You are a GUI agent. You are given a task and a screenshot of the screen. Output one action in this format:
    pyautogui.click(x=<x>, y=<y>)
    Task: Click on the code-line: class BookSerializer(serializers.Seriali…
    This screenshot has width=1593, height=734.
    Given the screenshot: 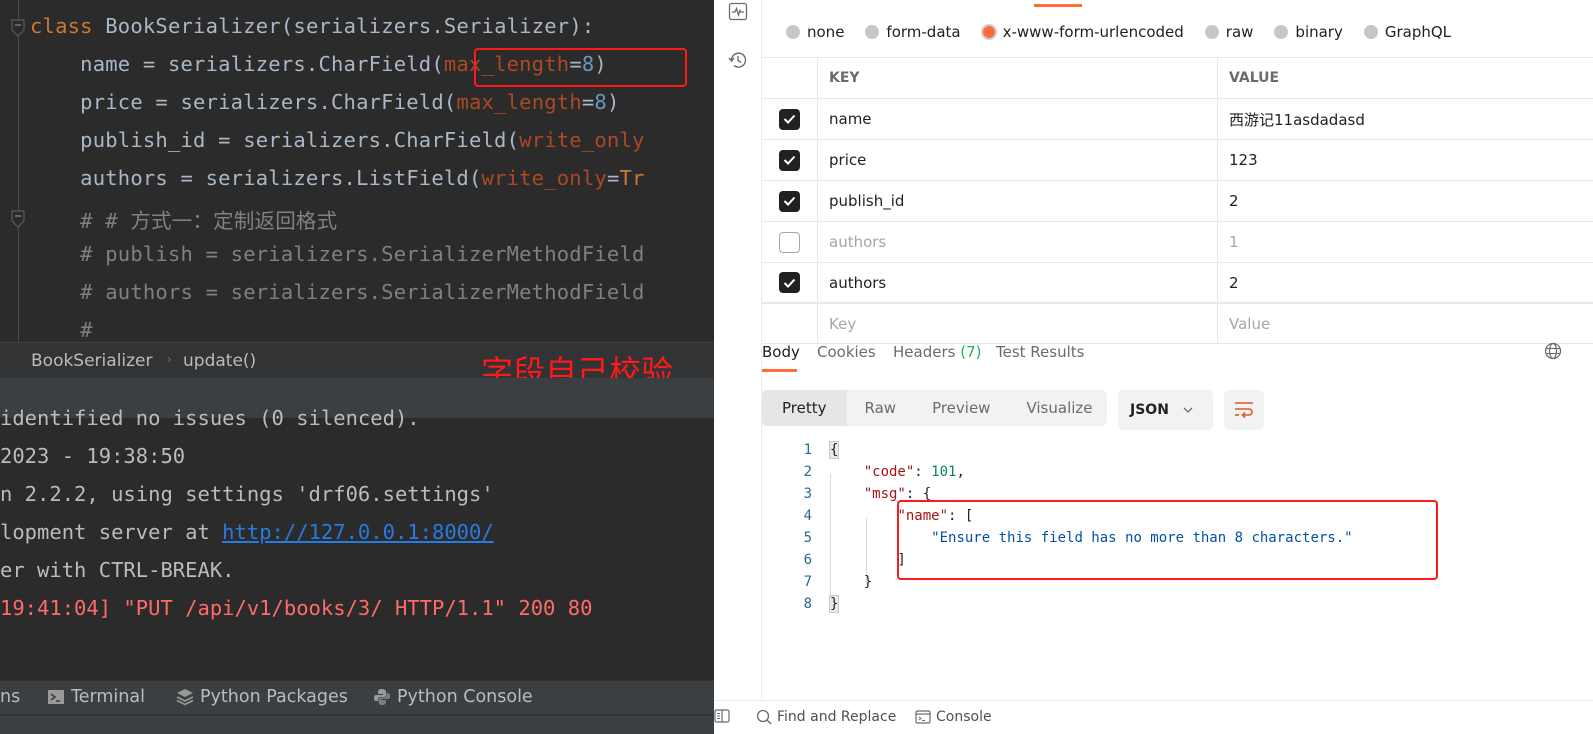 What is the action you would take?
    pyautogui.click(x=312, y=26)
    